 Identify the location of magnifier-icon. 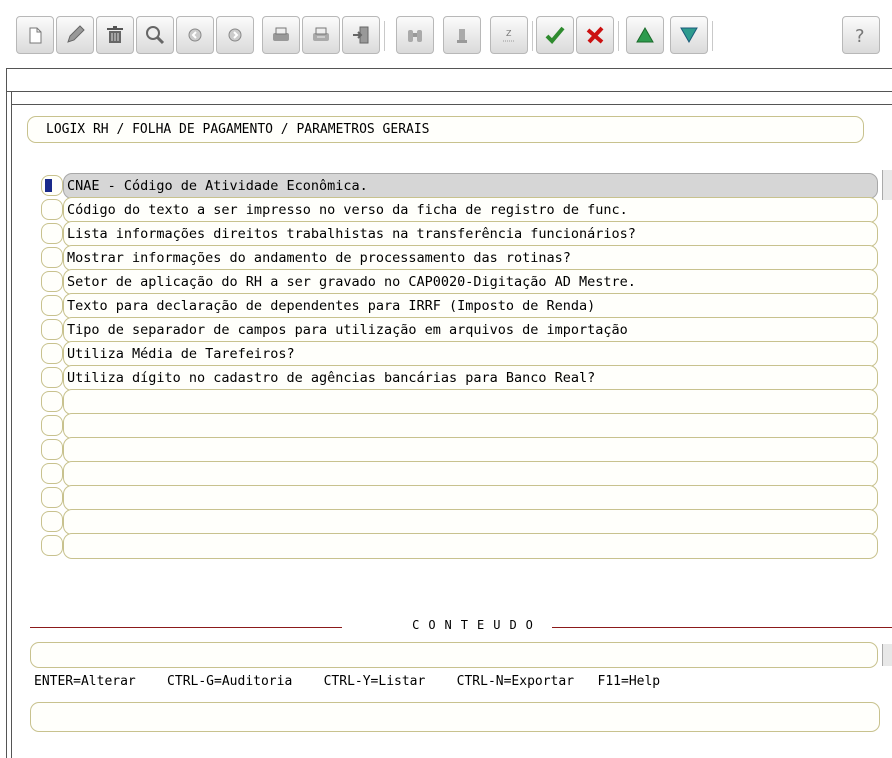
(155, 35).